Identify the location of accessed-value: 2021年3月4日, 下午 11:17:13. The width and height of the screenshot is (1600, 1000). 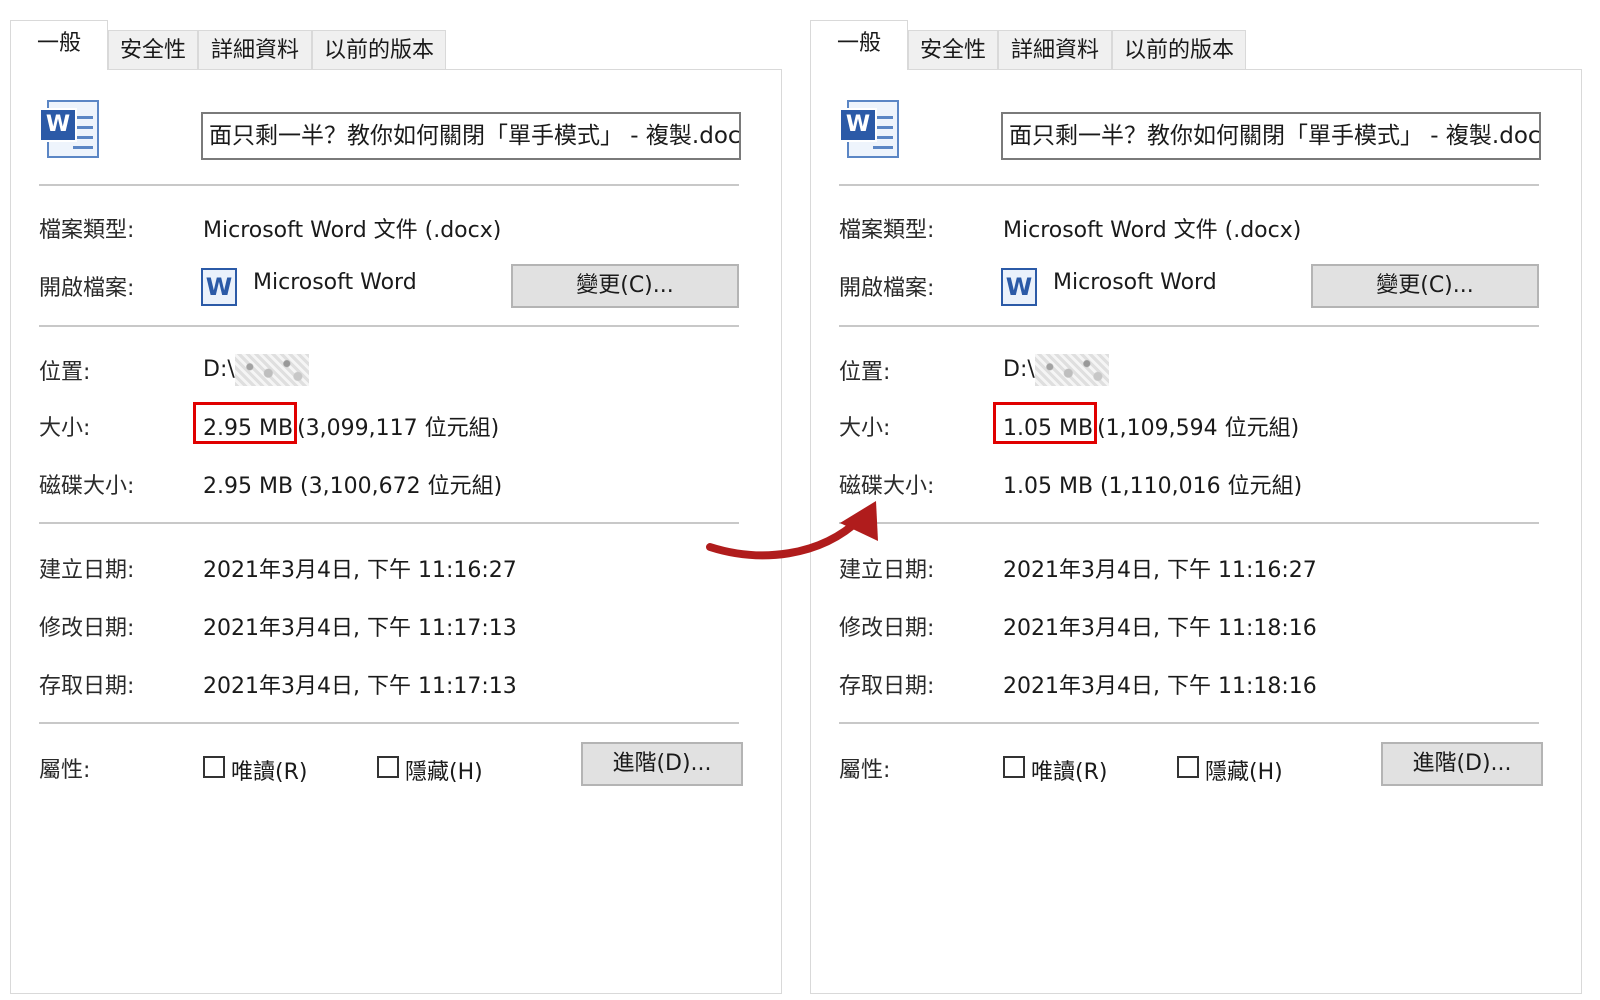
(360, 686).